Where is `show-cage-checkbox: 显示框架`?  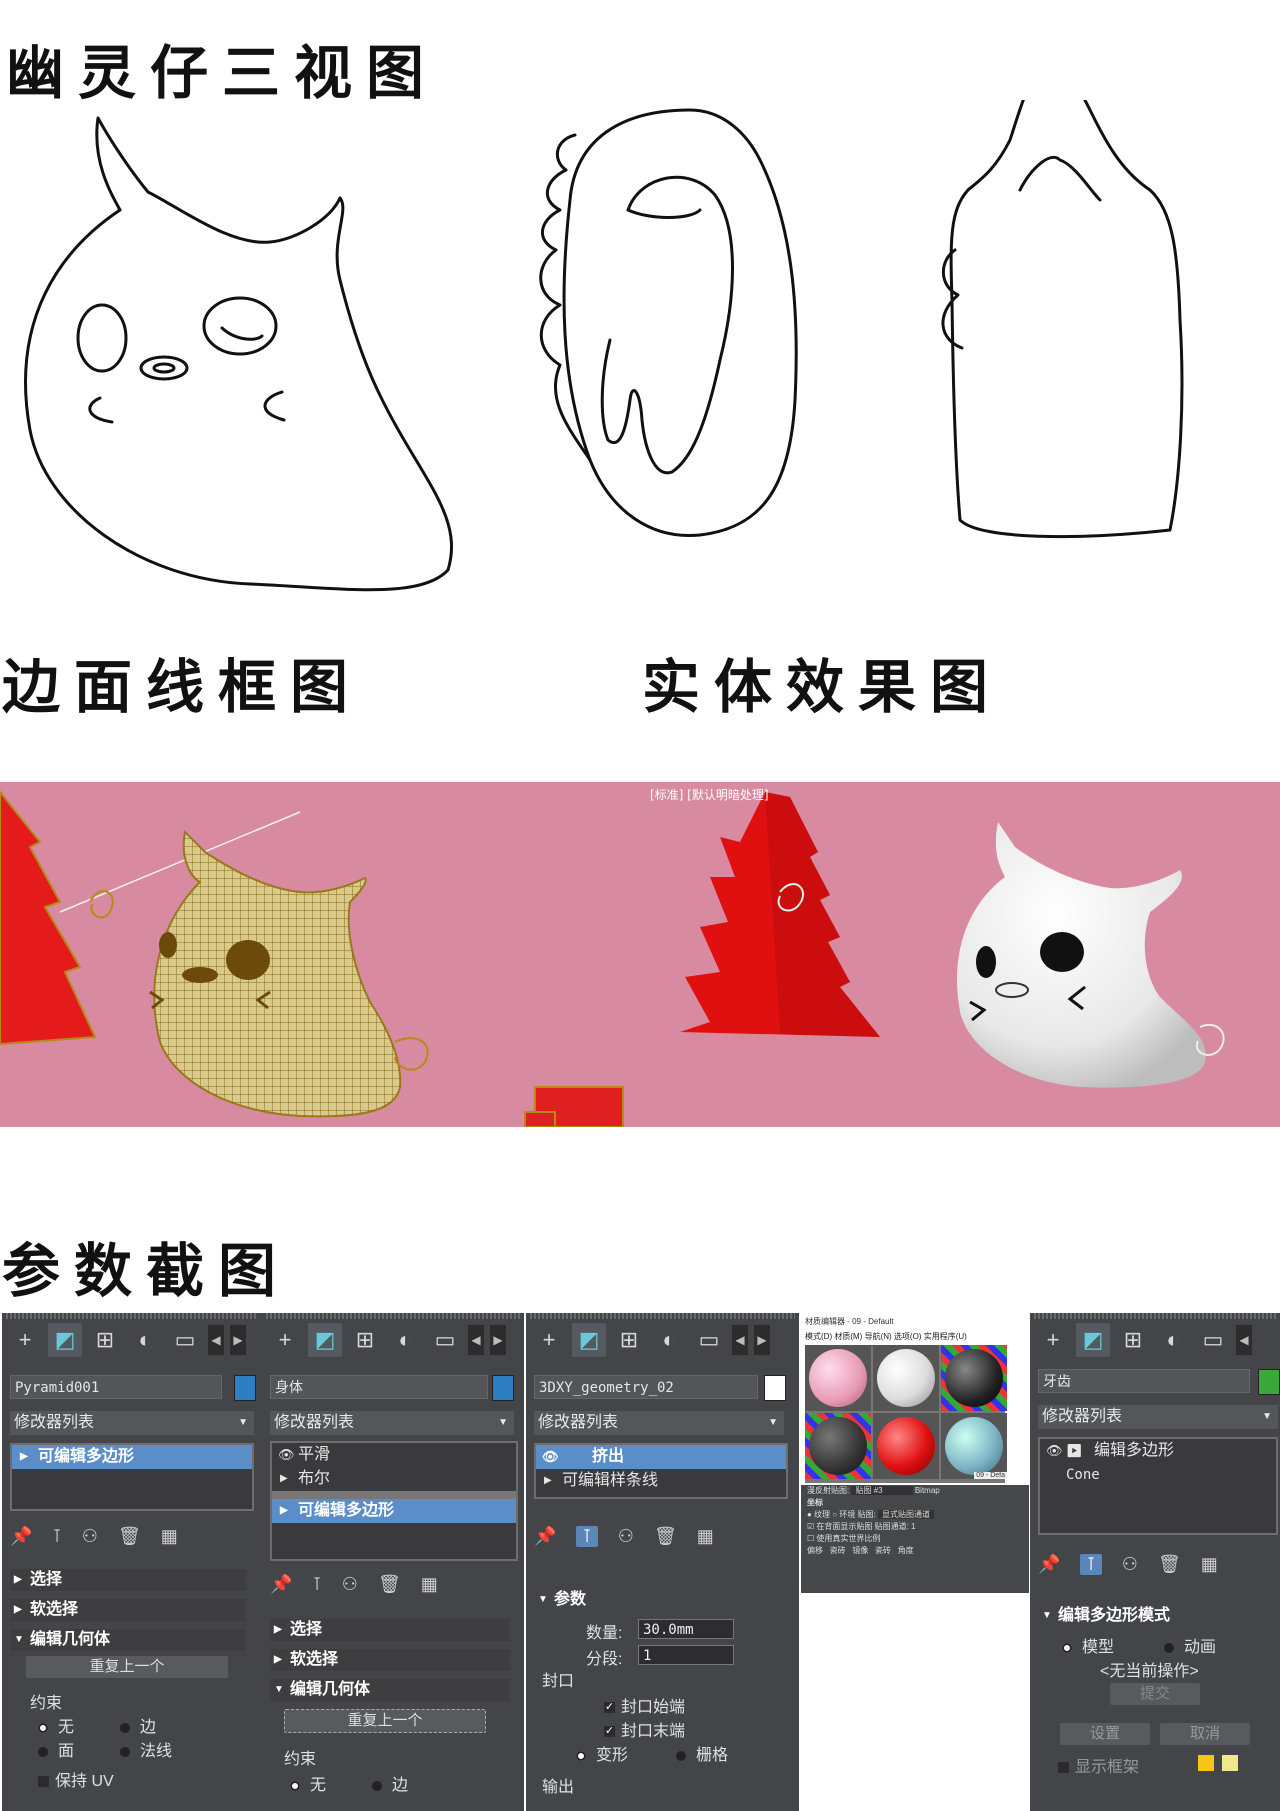
show-cage-checkbox: 显示框架 is located at coordinates (1098, 1765).